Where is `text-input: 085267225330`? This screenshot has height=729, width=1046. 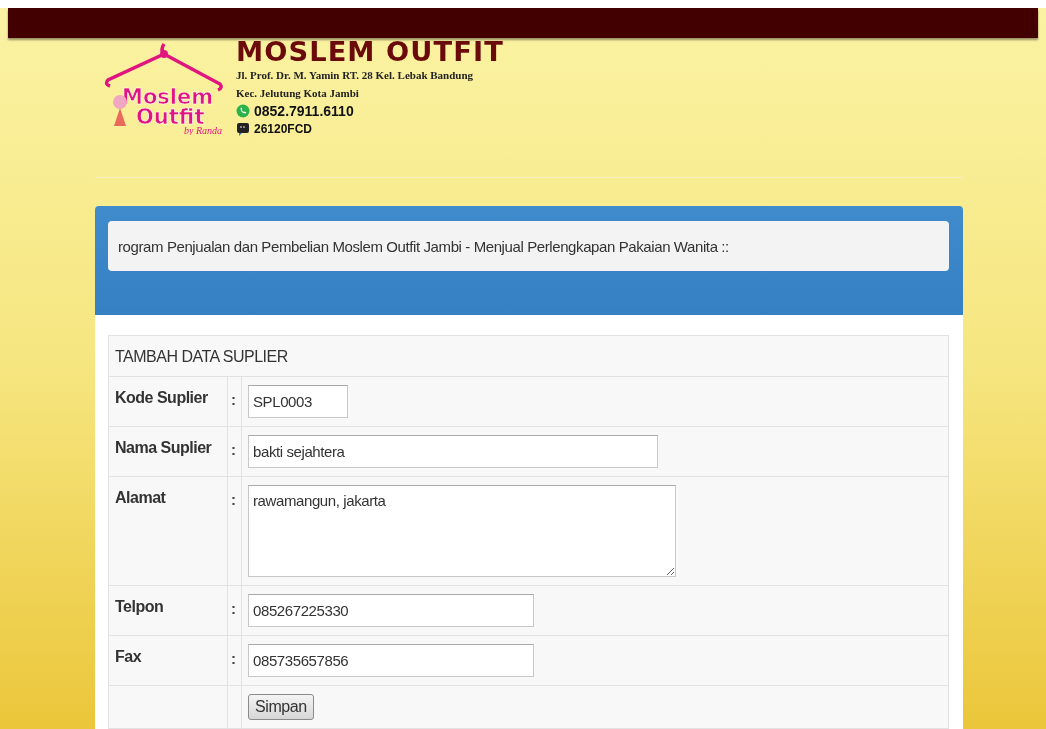
text-input: 085267225330 is located at coordinates (391, 610).